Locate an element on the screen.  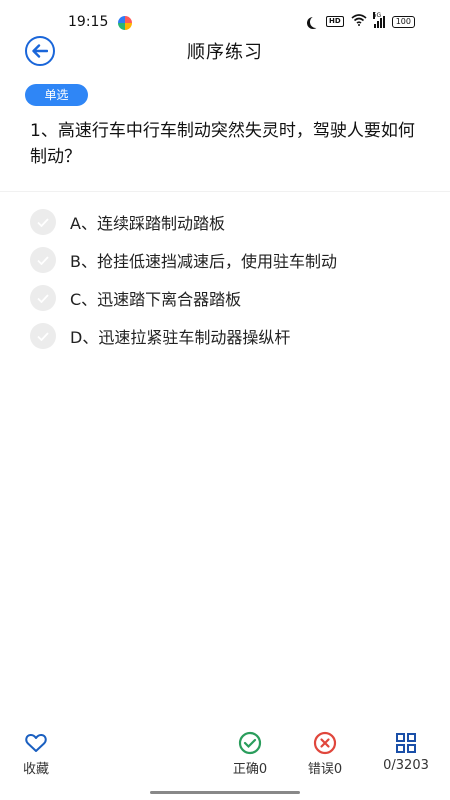
header: 顺序练习 is located at coordinates (225, 50).